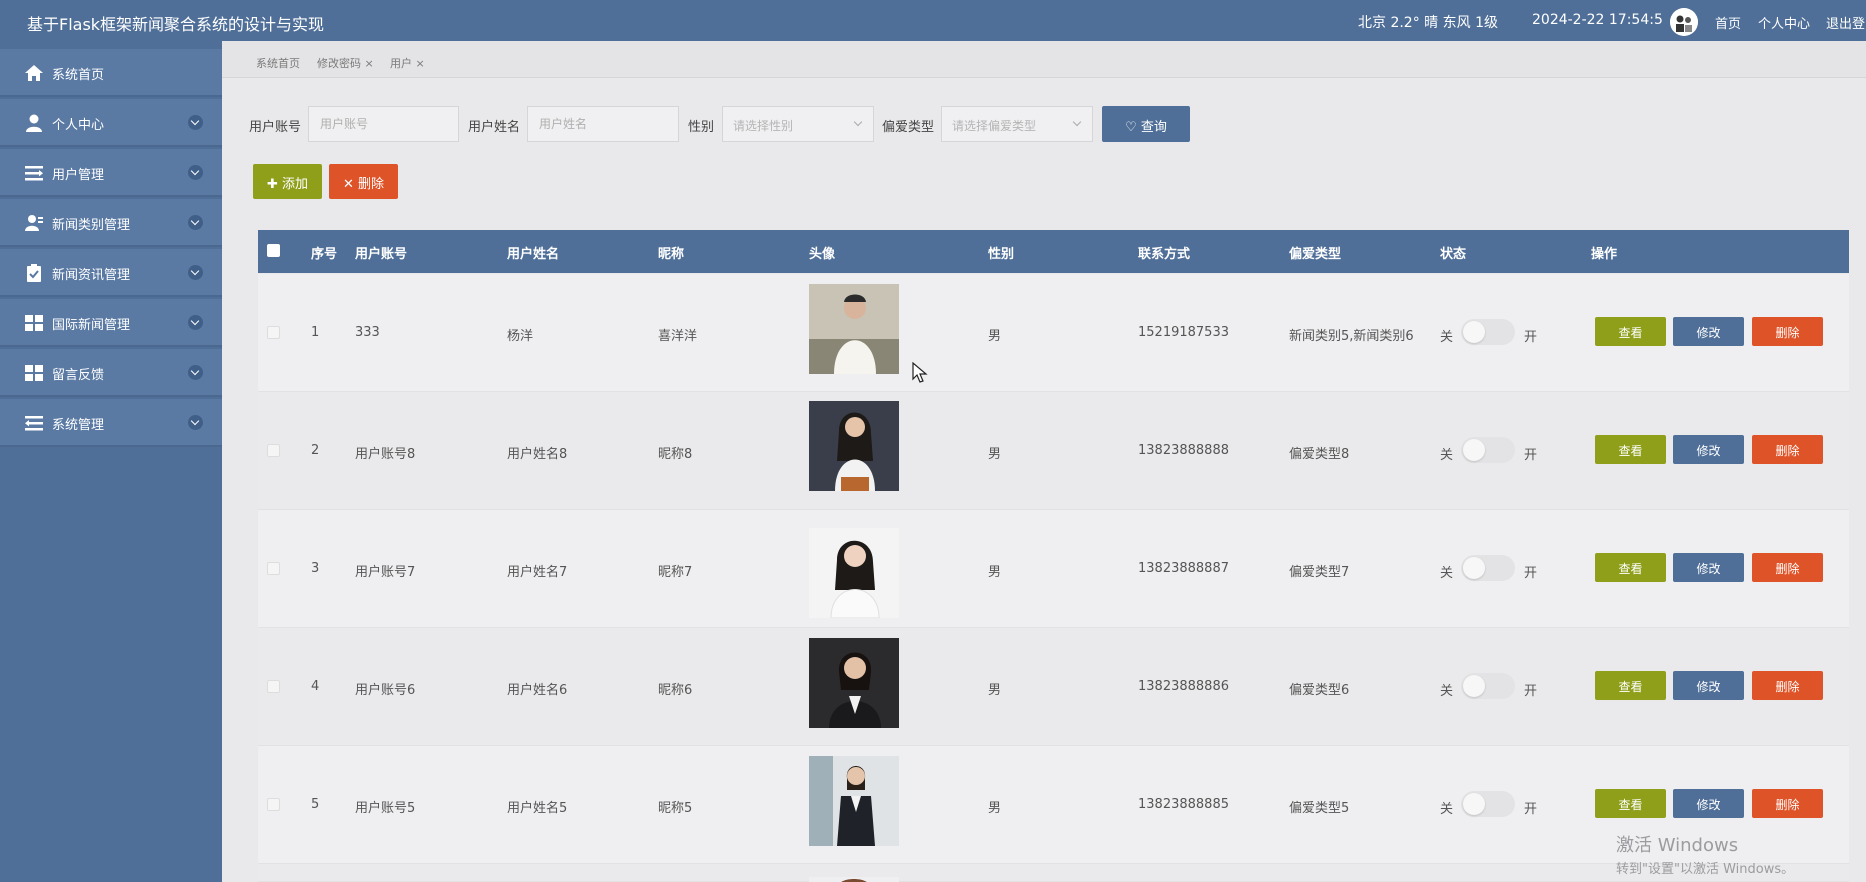 Image resolution: width=1866 pixels, height=882 pixels. Describe the element at coordinates (854, 683) in the screenshot. I see `user-photo` at that location.